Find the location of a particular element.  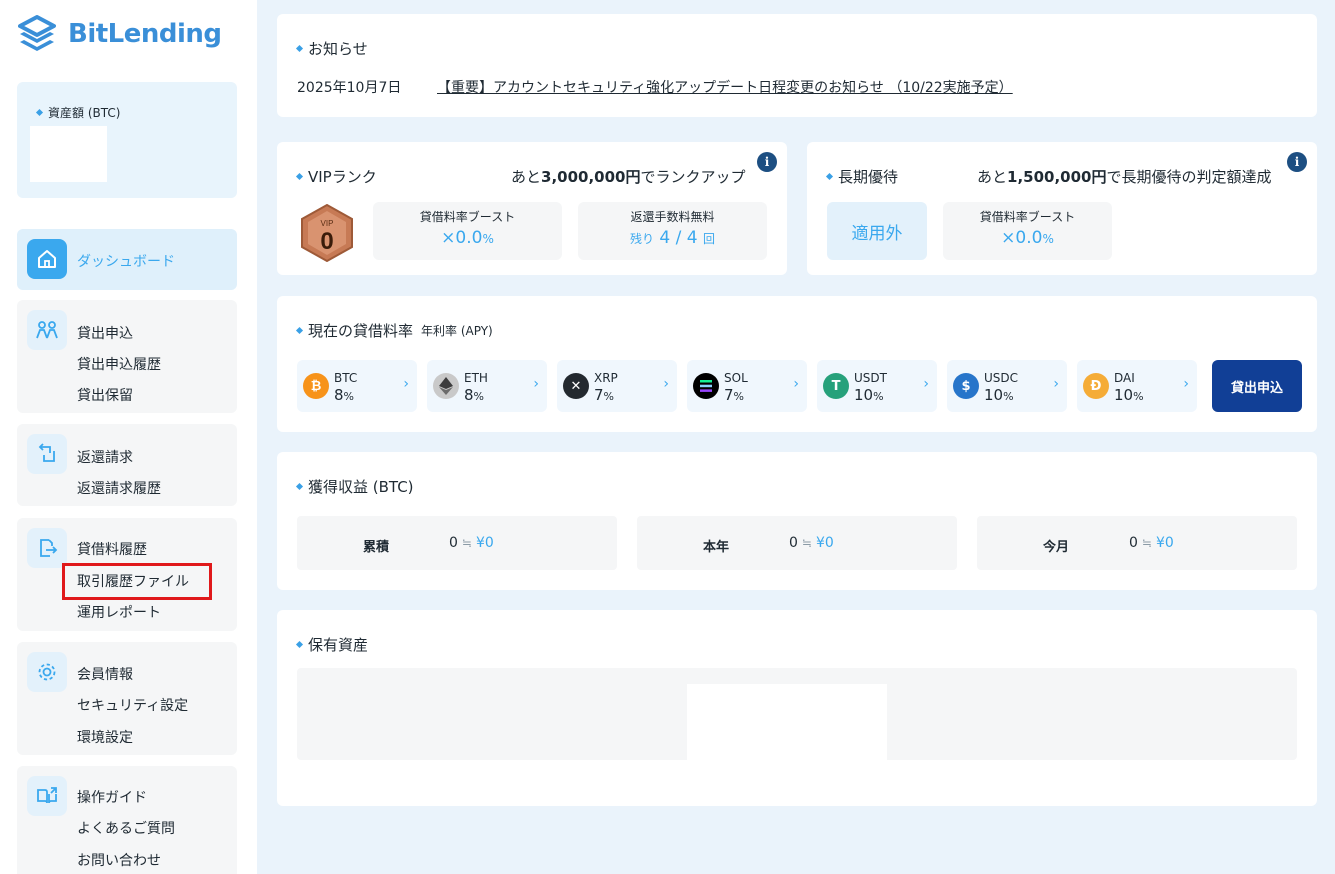

coin-card-dai: Đ DAI 10% › is located at coordinates (1137, 386).